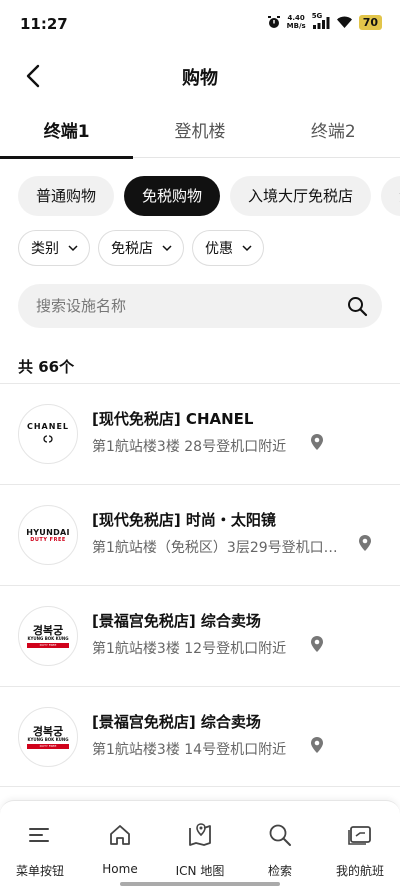 The height and width of the screenshot is (889, 400). What do you see at coordinates (46, 367) in the screenshot?
I see `result-count: 共 66个` at bounding box center [46, 367].